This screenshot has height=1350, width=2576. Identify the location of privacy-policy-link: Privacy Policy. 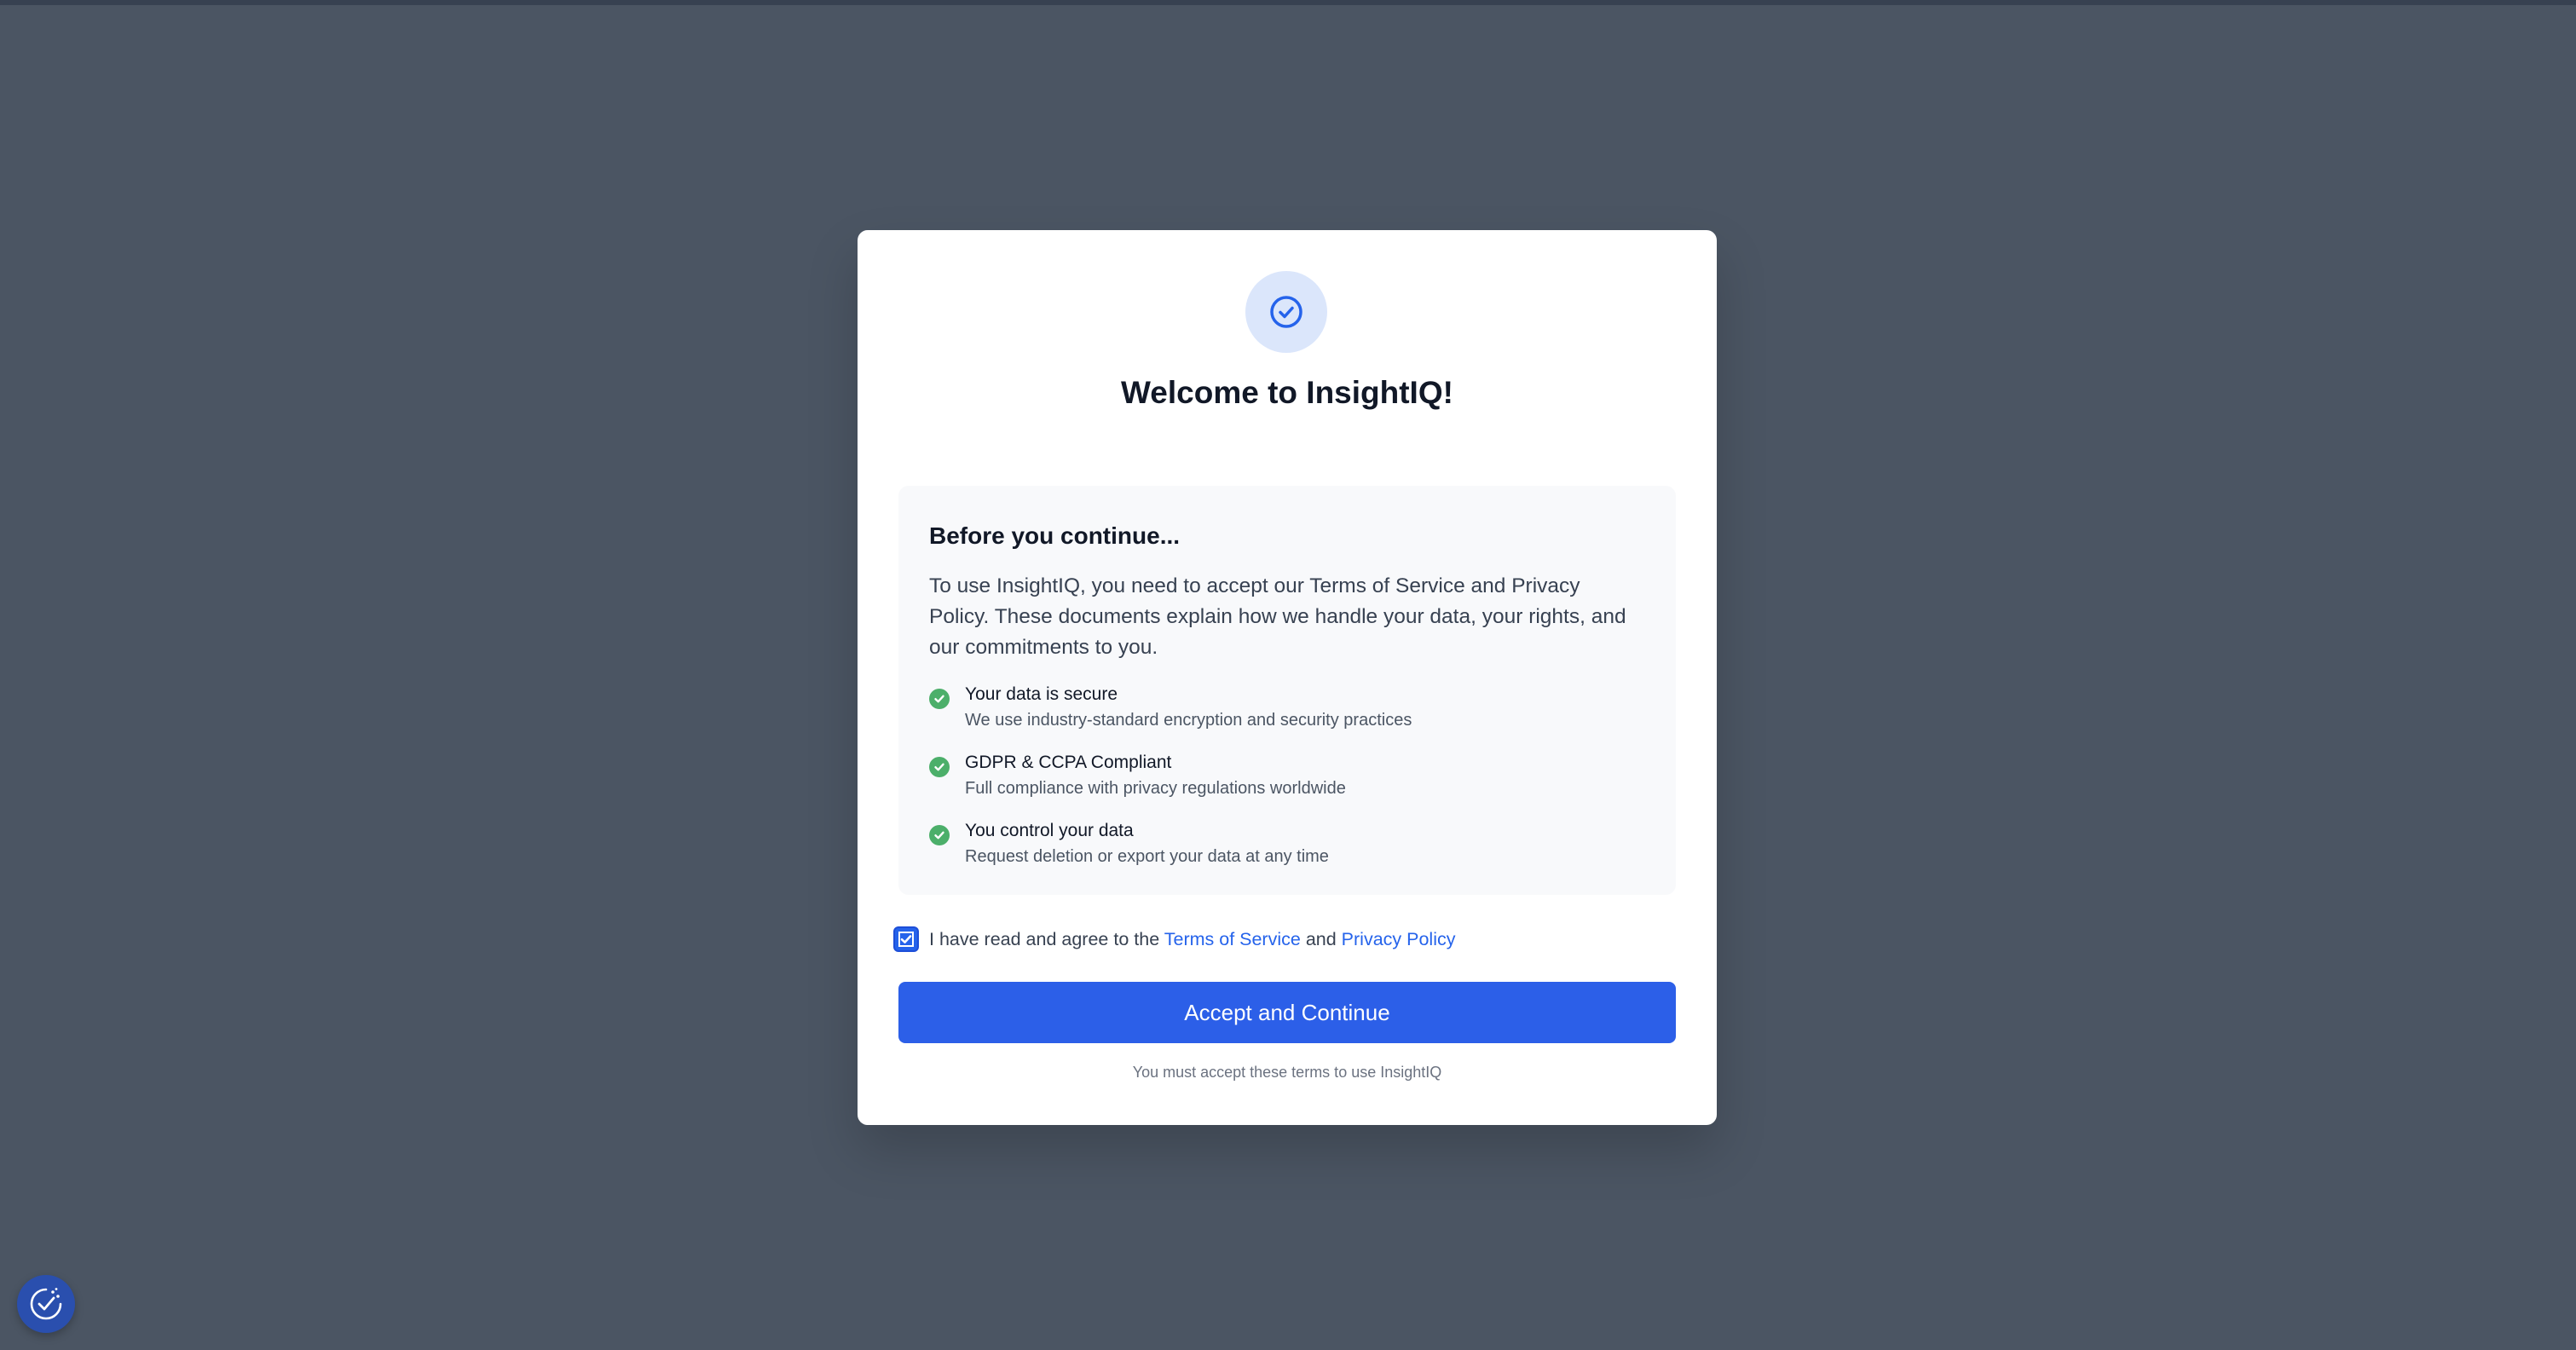
(1399, 939).